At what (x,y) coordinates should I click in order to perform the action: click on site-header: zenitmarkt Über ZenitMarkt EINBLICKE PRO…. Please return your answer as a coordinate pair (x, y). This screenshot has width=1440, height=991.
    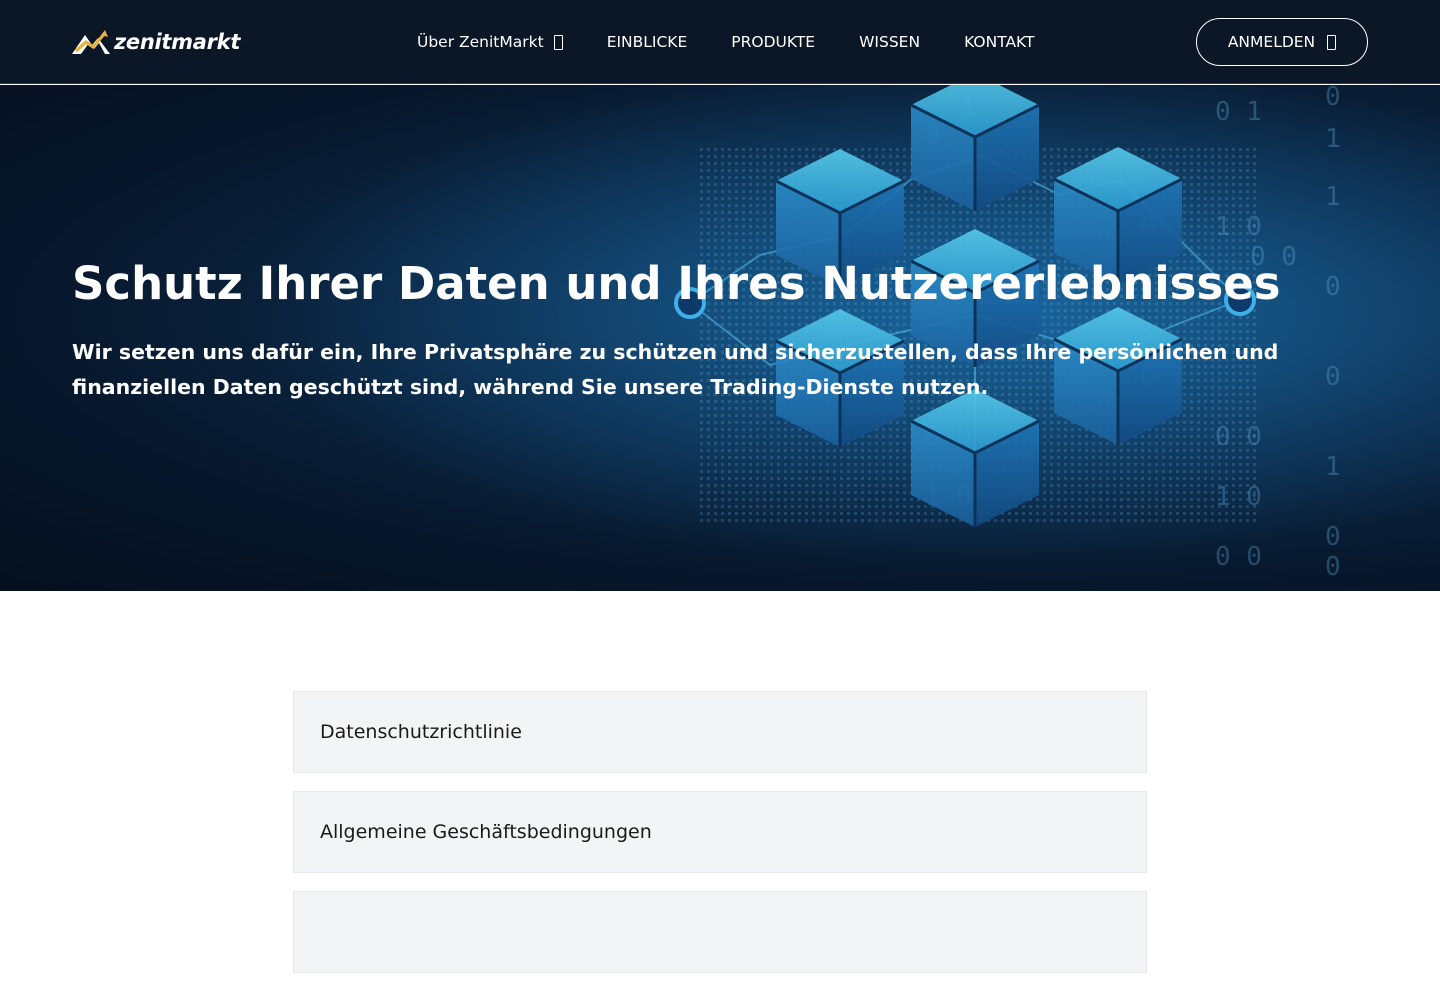
    Looking at the image, I should click on (720, 42).